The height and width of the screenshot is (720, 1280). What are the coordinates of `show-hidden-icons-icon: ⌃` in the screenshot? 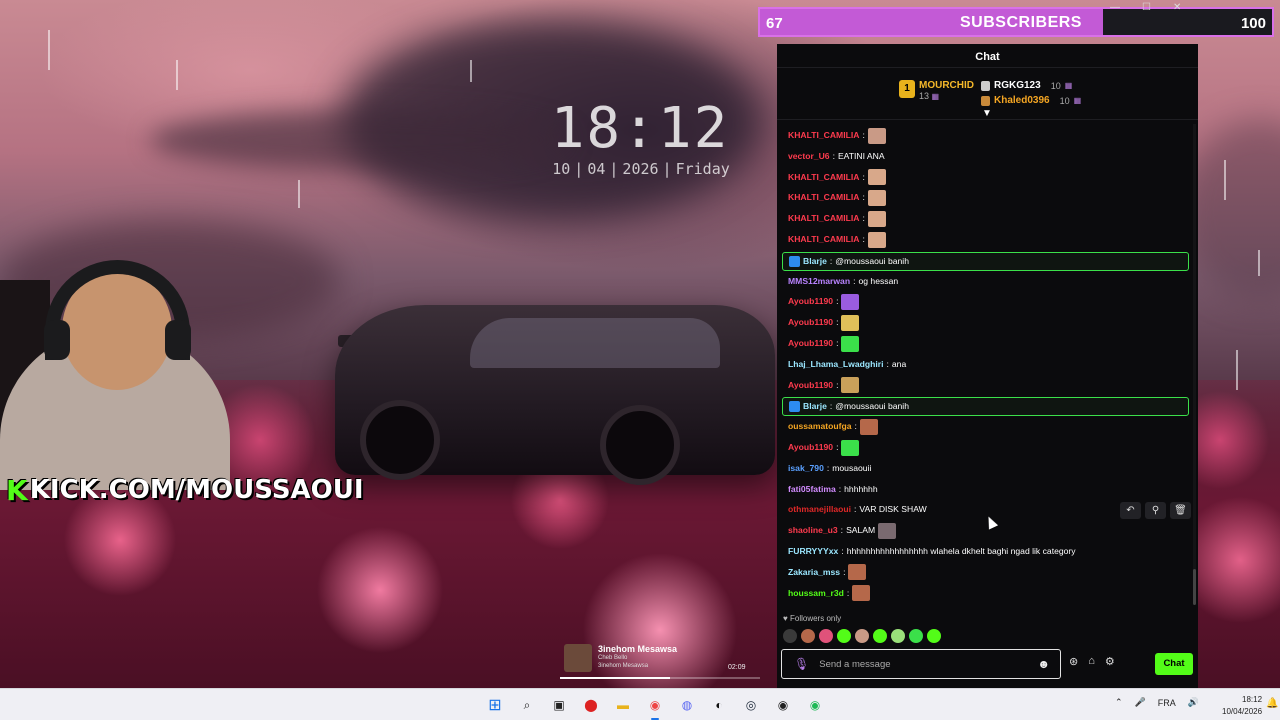 It's located at (1119, 702).